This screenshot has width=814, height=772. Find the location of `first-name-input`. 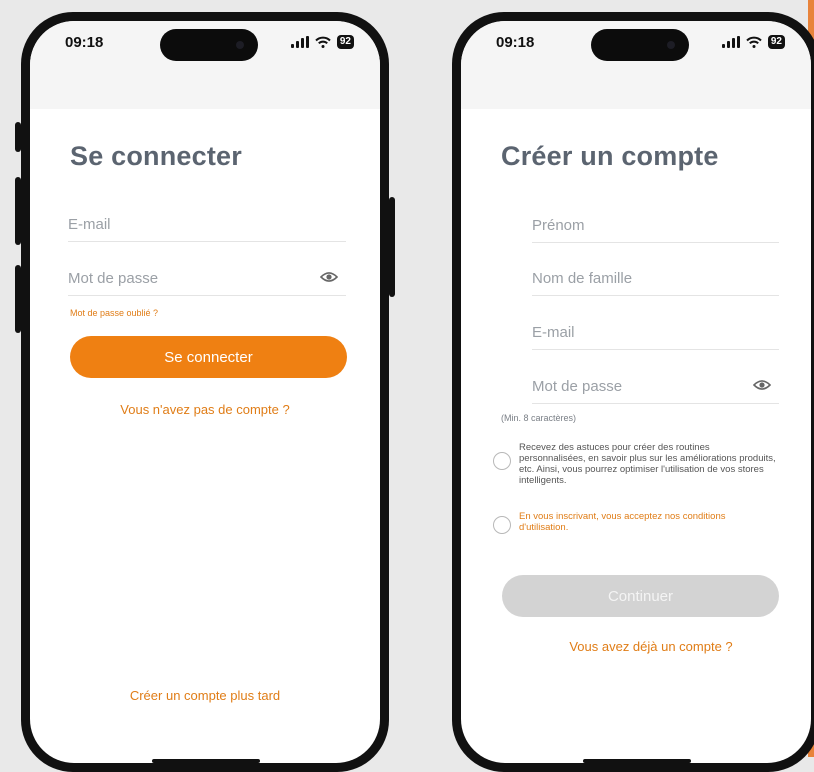

first-name-input is located at coordinates (655, 225).